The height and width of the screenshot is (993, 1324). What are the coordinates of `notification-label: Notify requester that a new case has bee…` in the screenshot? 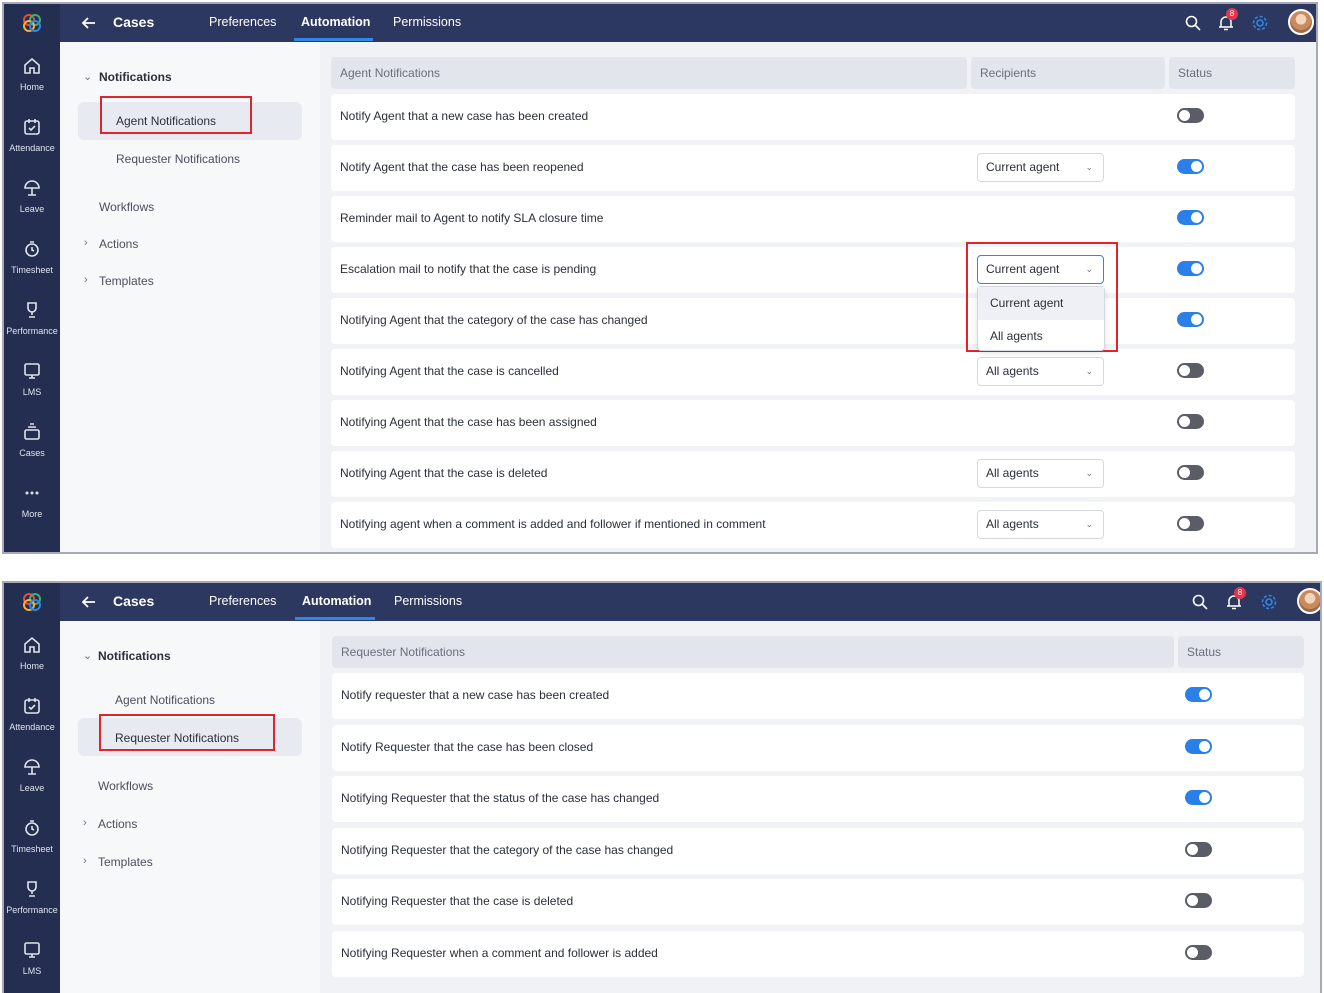 It's located at (475, 695).